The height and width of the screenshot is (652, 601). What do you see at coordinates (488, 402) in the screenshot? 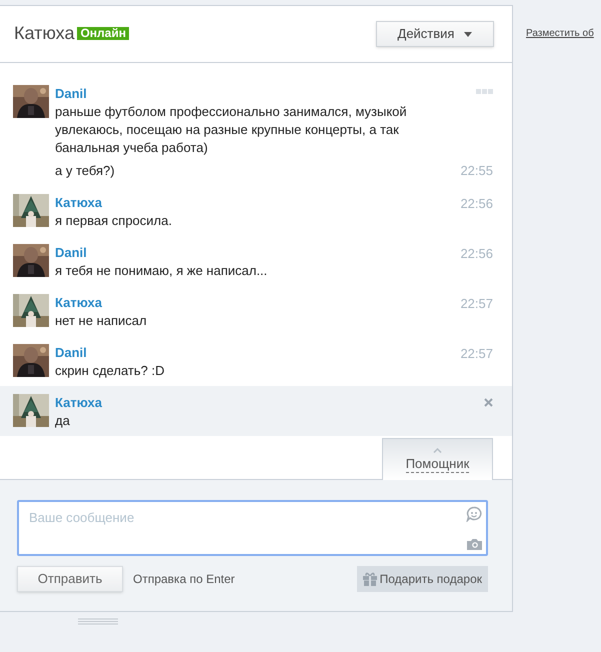
I see `close-icon` at bounding box center [488, 402].